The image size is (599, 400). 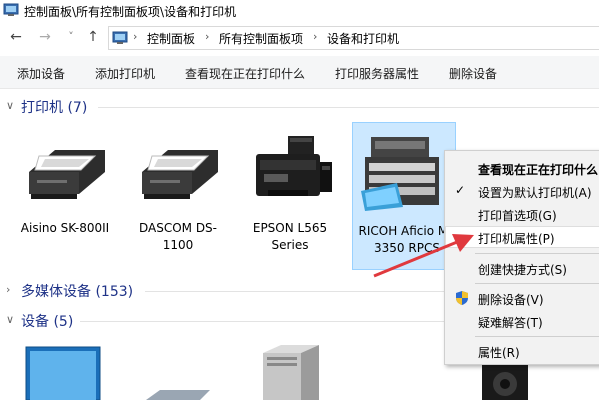 What do you see at coordinates (178, 236) in the screenshot?
I see `printer-label: DASCOM DS-1100` at bounding box center [178, 236].